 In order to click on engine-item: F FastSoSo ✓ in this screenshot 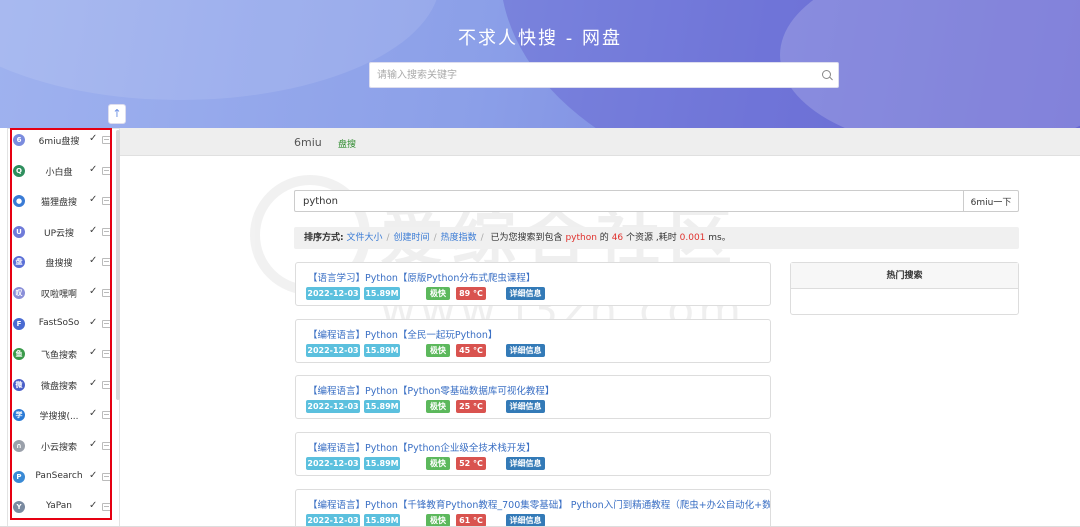, I will do `click(62, 325)`.